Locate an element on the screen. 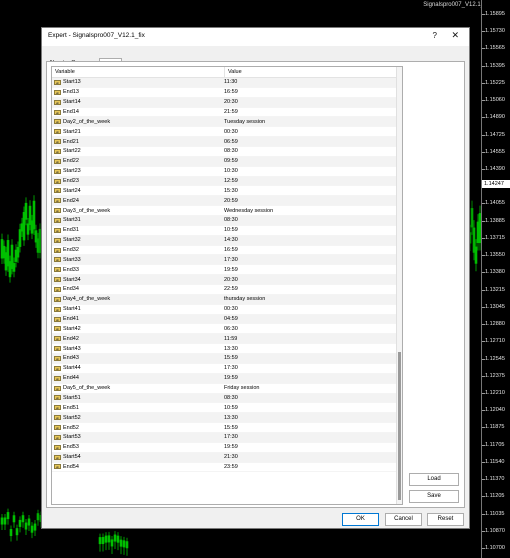 The image size is (510, 558). variable-value: Wednesday session is located at coordinates (247, 211).